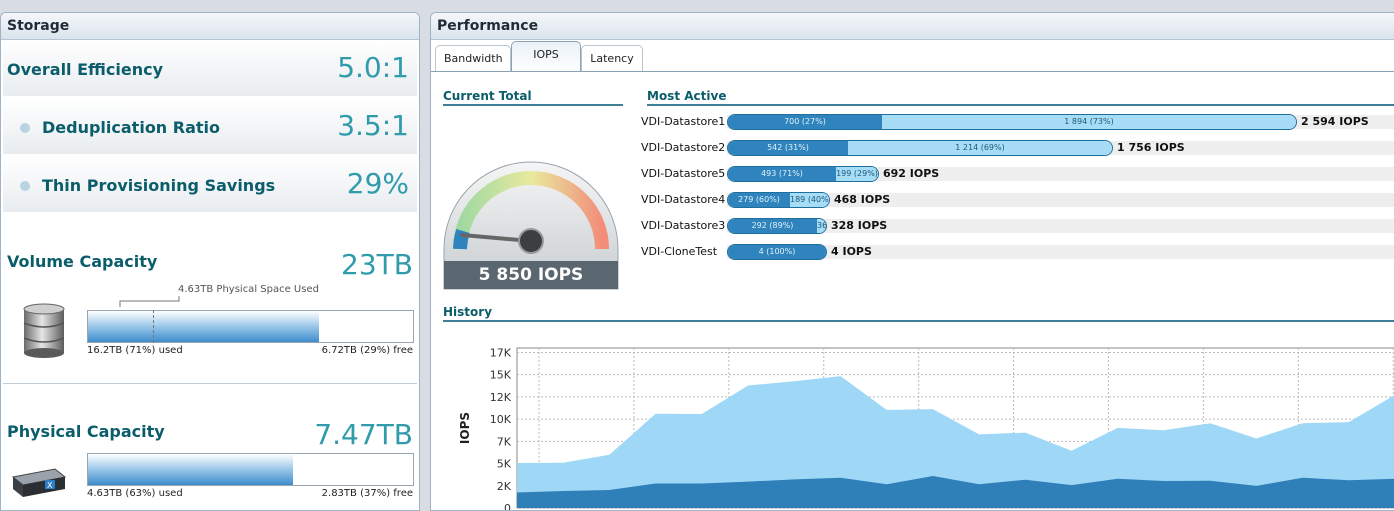 This screenshot has width=1394, height=511. What do you see at coordinates (131, 127) in the screenshot?
I see `deduplication-label: Deduplication Ratio` at bounding box center [131, 127].